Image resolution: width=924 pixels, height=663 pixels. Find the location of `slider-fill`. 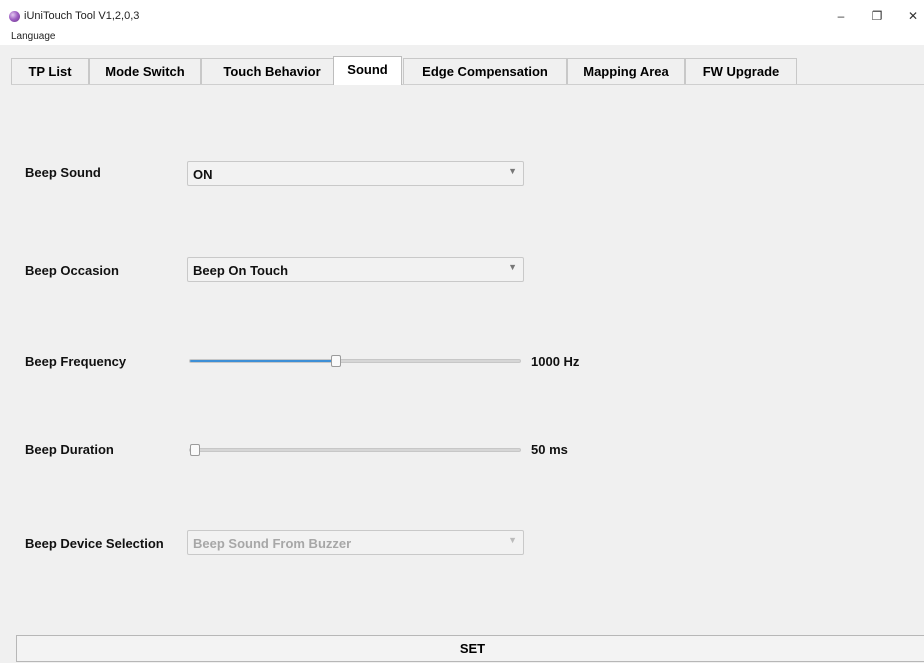

slider-fill is located at coordinates (263, 361).